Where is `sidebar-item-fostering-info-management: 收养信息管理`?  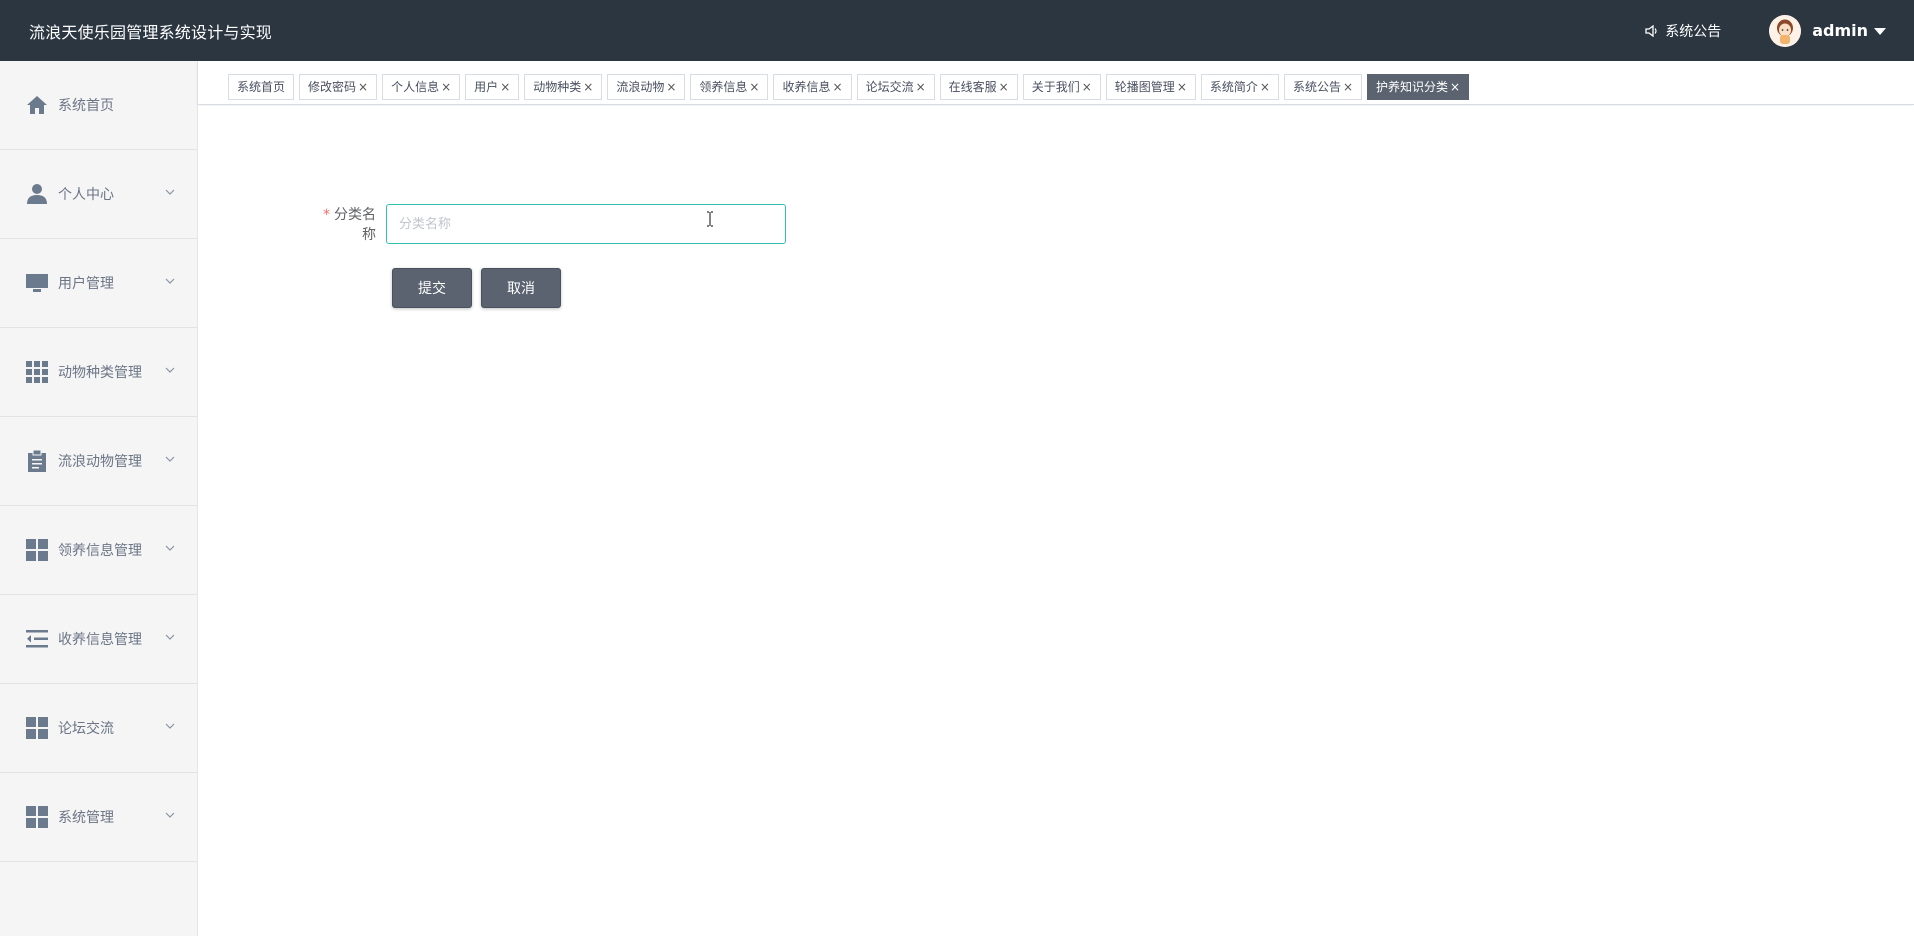 sidebar-item-fostering-info-management: 收养信息管理 is located at coordinates (98, 639).